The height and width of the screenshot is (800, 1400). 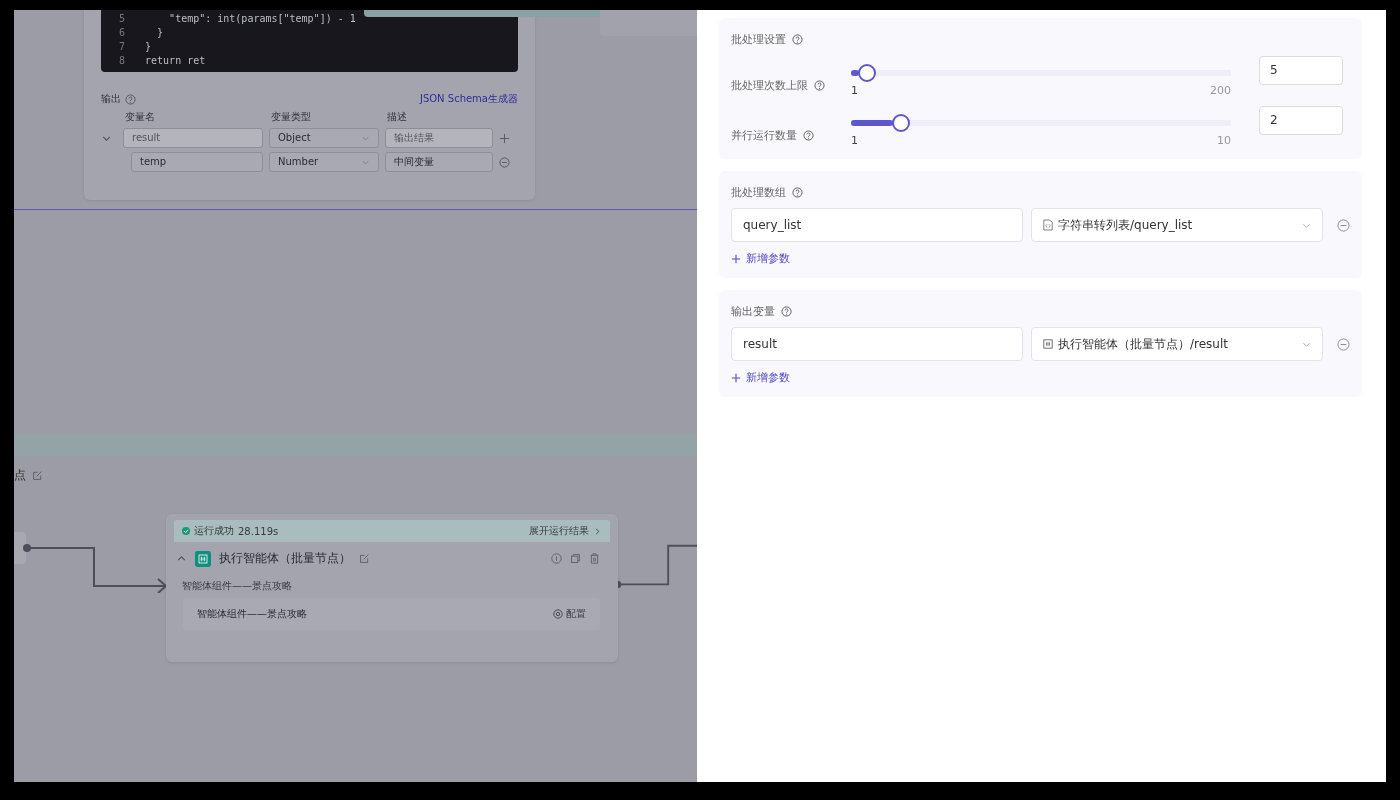 What do you see at coordinates (1301, 120) in the screenshot?
I see `number-input: 2` at bounding box center [1301, 120].